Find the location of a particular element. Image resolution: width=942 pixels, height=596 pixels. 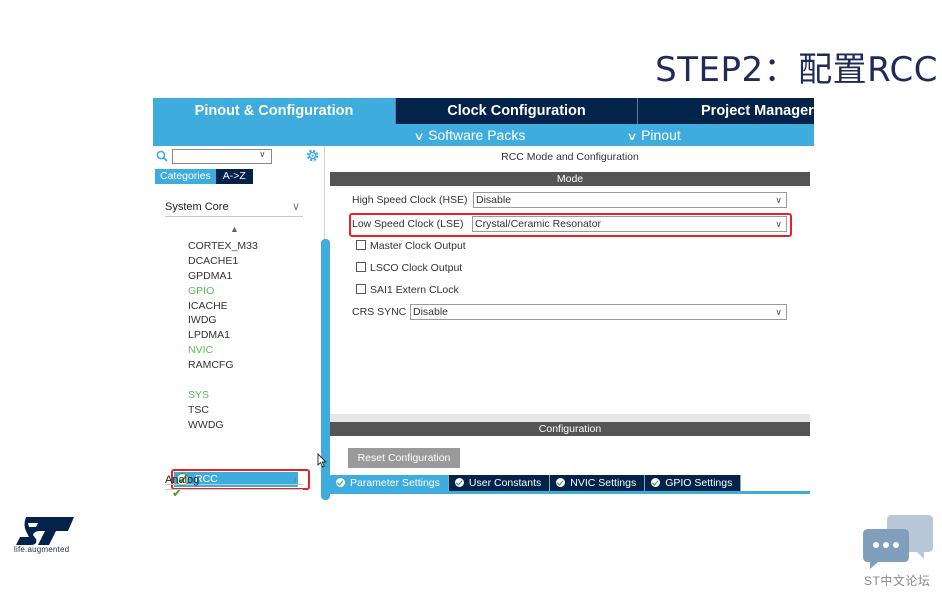

list-item: CORTEX_M33 is located at coordinates (223, 246).